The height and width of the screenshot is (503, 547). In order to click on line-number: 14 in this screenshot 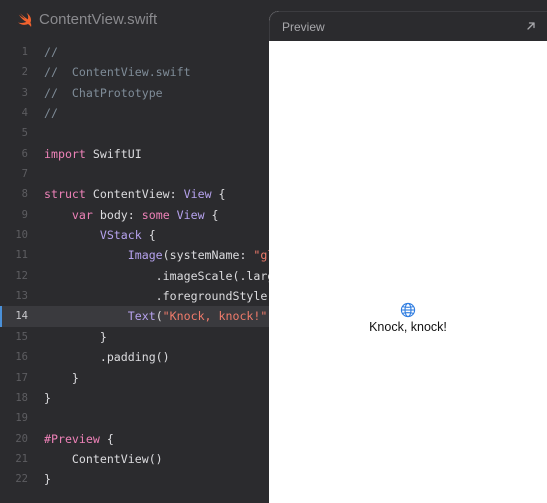, I will do `click(21, 316)`.